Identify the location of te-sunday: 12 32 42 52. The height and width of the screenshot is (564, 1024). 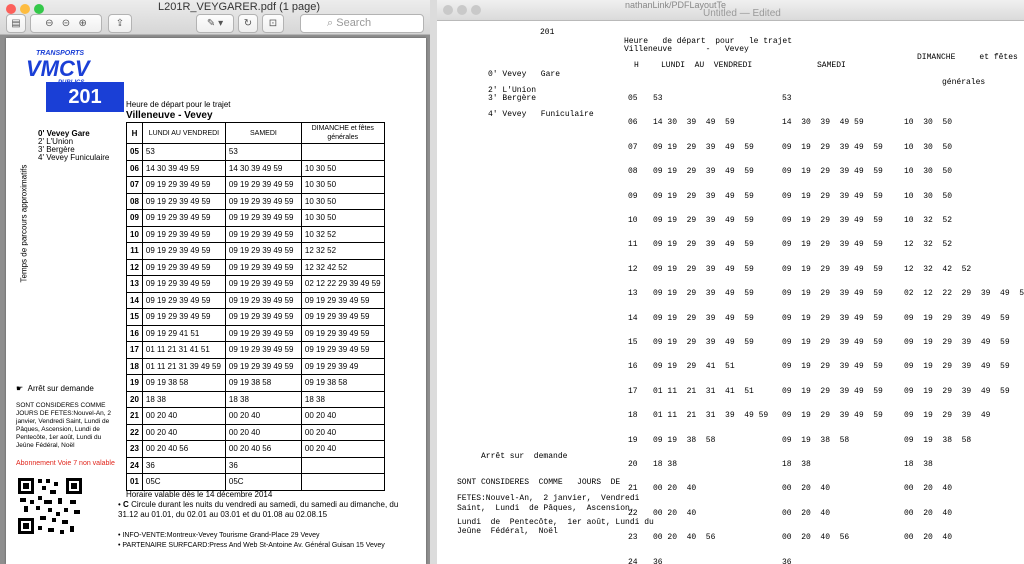
(938, 269).